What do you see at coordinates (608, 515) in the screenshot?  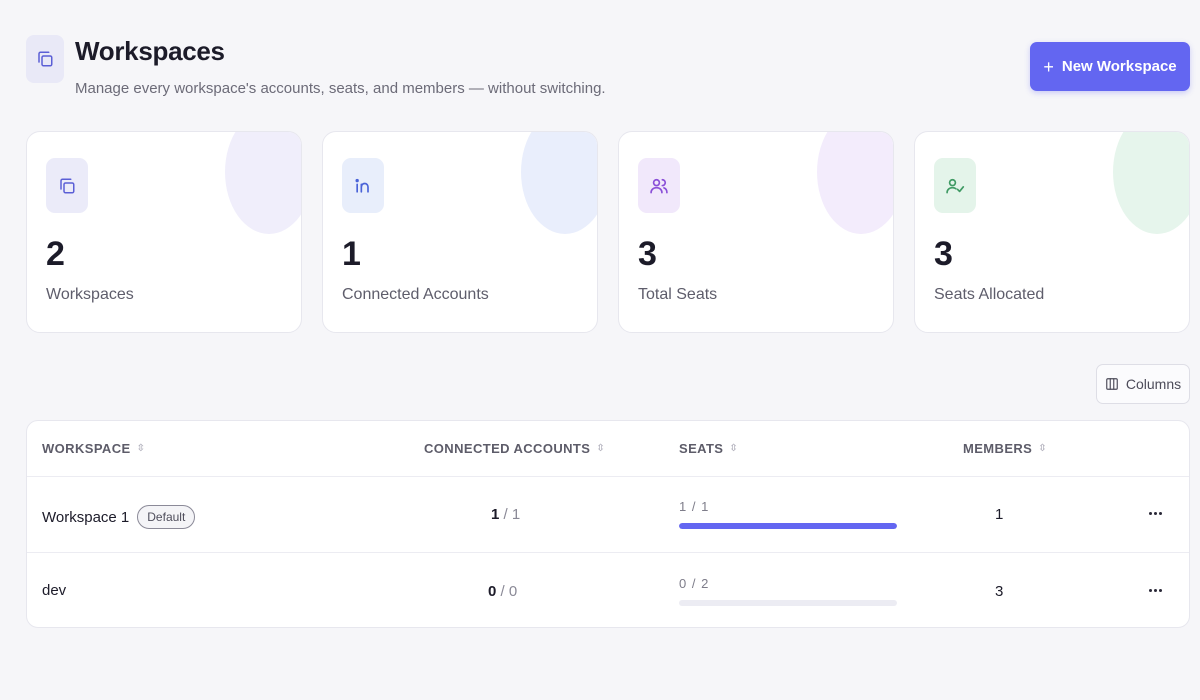 I see `table-row: Workspace 1 Default 1 / 1 1 / 1 1` at bounding box center [608, 515].